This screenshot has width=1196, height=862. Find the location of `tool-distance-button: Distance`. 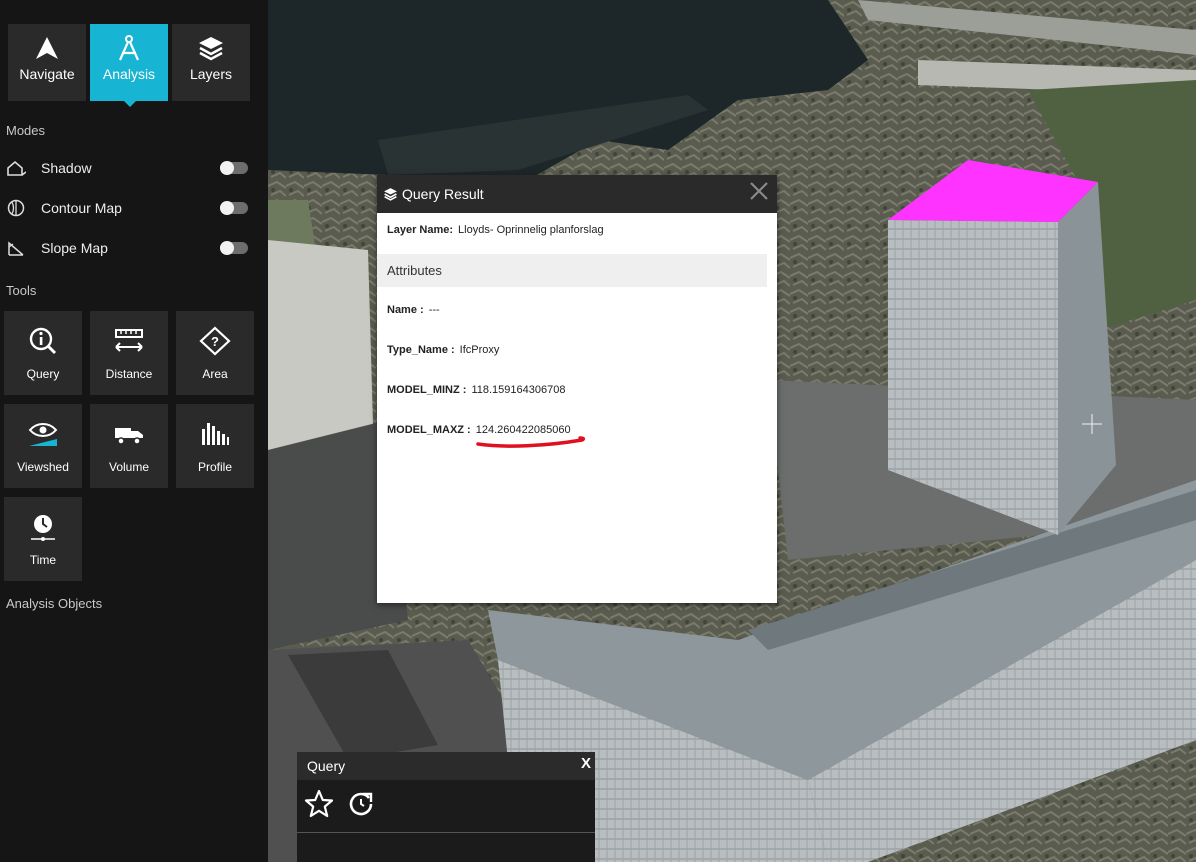

tool-distance-button: Distance is located at coordinates (129, 353).